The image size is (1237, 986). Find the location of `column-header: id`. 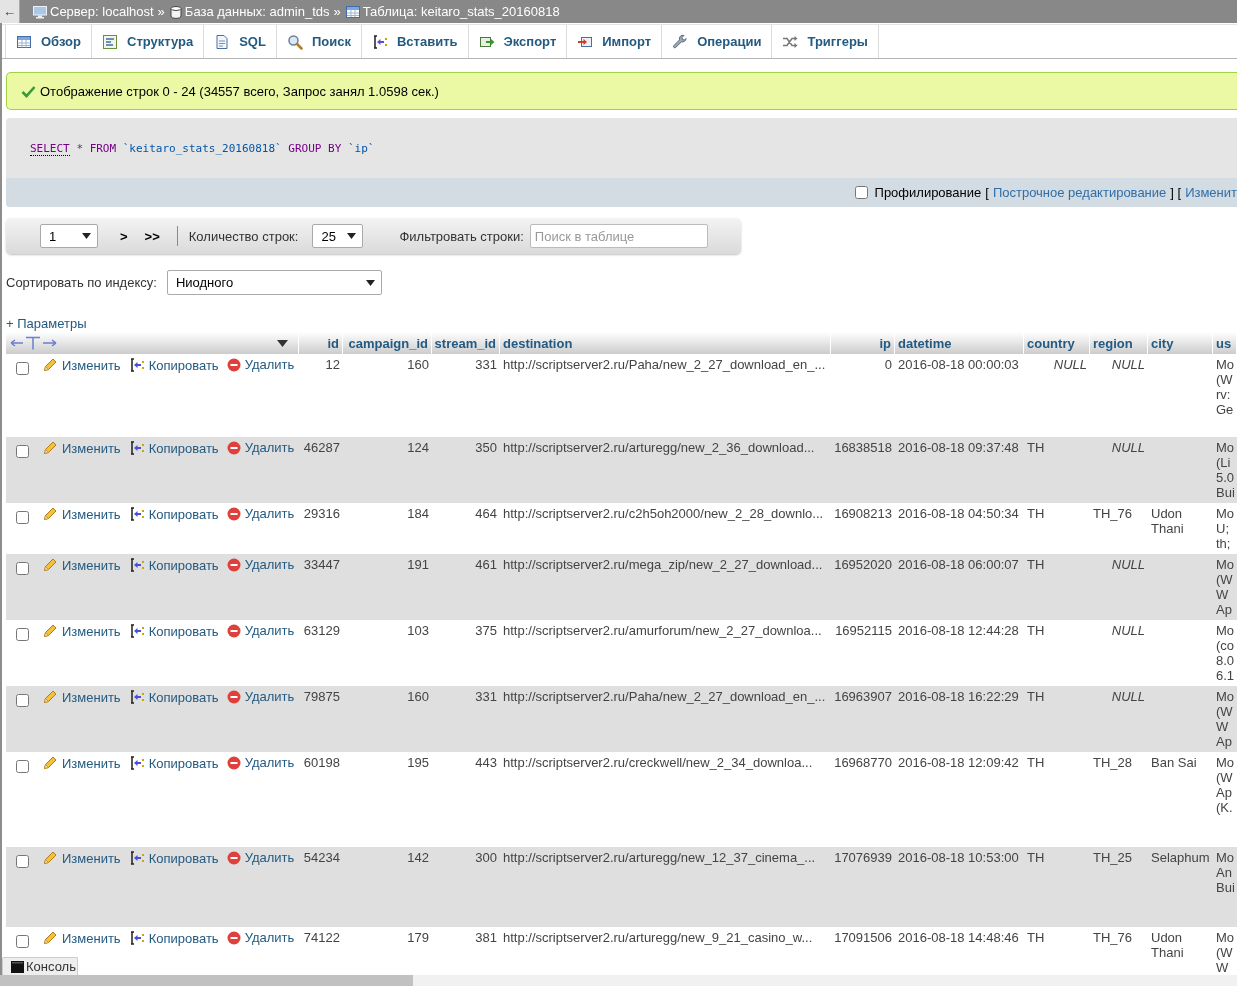

column-header: id is located at coordinates (321, 343).